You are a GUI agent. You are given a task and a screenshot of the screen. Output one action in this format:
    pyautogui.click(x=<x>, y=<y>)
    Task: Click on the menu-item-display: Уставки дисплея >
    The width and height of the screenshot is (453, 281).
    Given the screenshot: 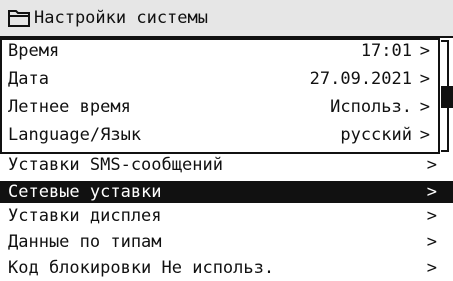 What is the action you would take?
    pyautogui.click(x=226, y=216)
    